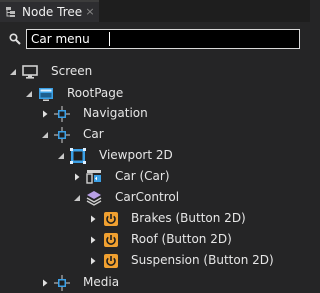 Image resolution: width=320 pixels, height=293 pixels. I want to click on tree-row: CarControl, so click(155, 198).